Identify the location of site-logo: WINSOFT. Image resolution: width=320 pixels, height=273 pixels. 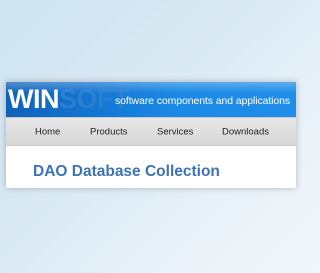
(68, 99).